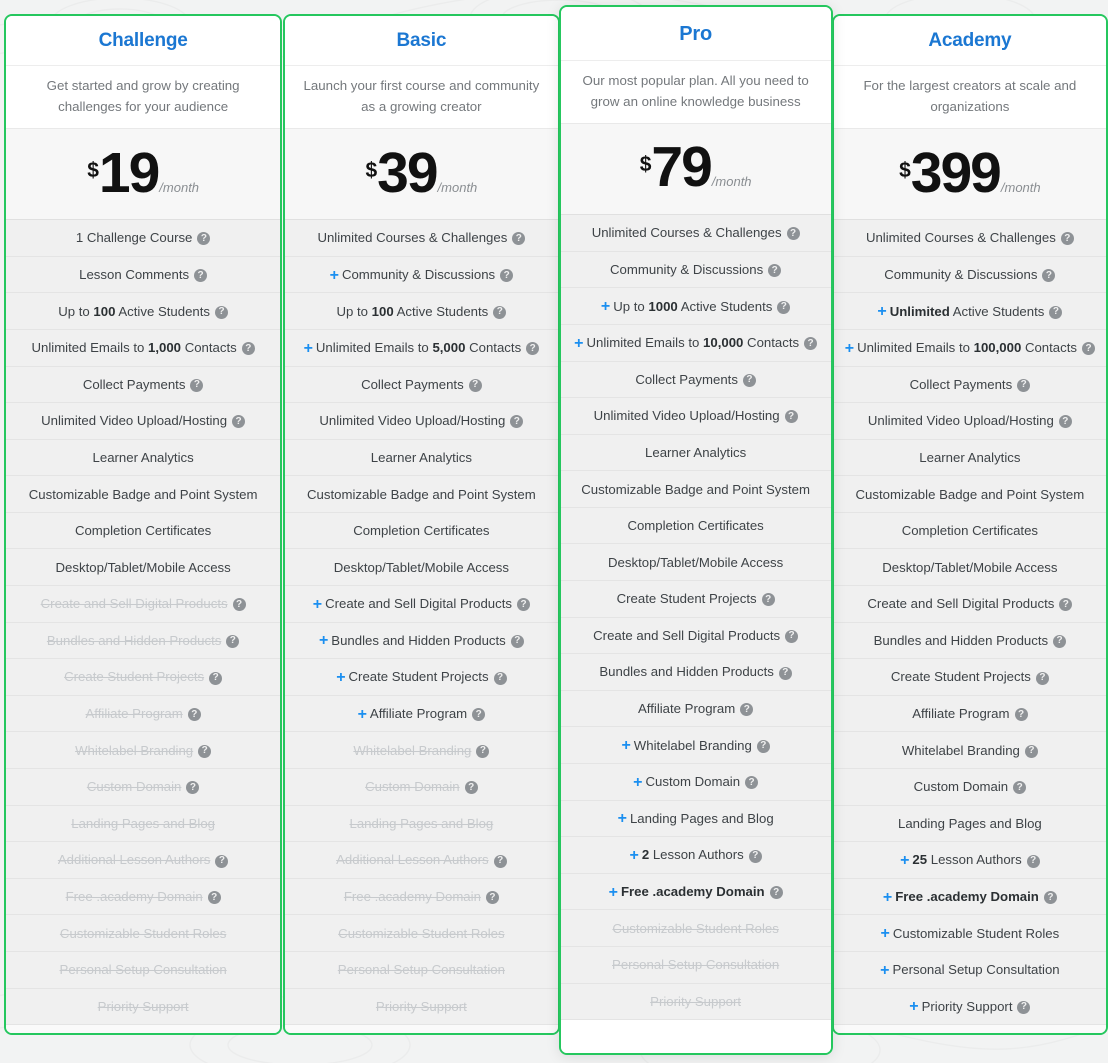  I want to click on price-period: /month, so click(731, 182).